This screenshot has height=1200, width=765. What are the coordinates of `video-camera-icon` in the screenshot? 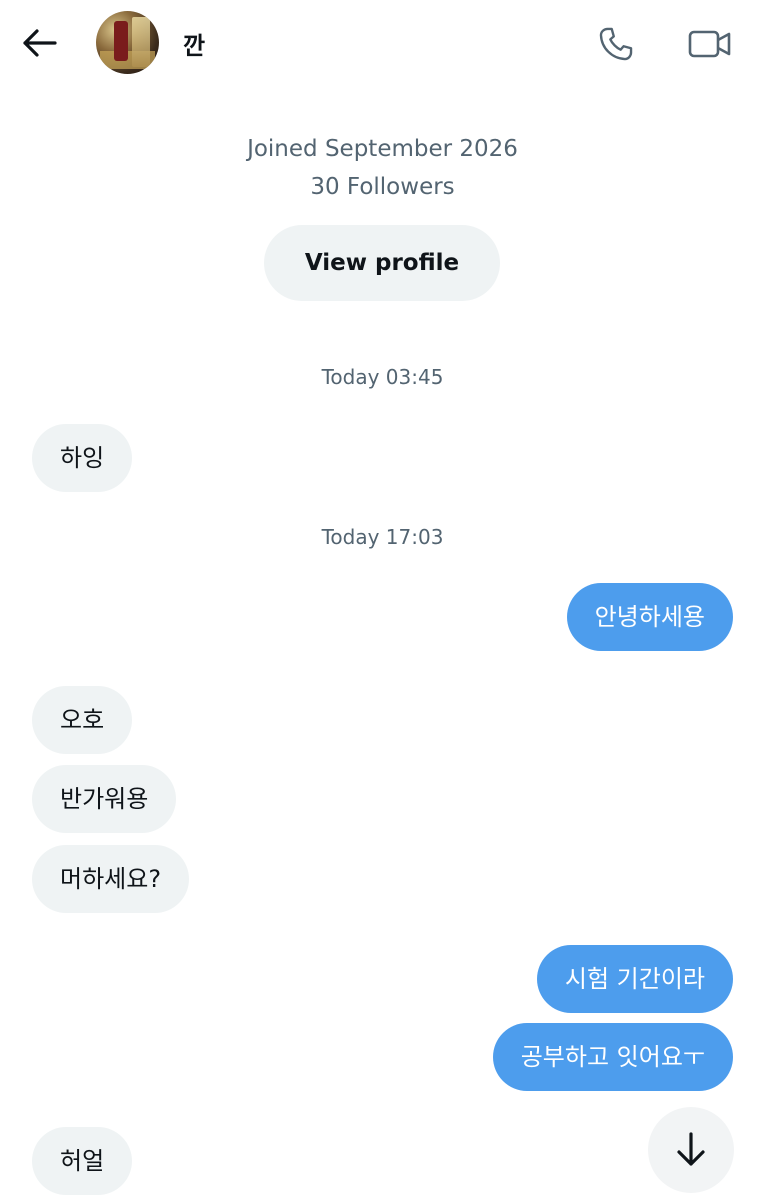 It's located at (709, 44).